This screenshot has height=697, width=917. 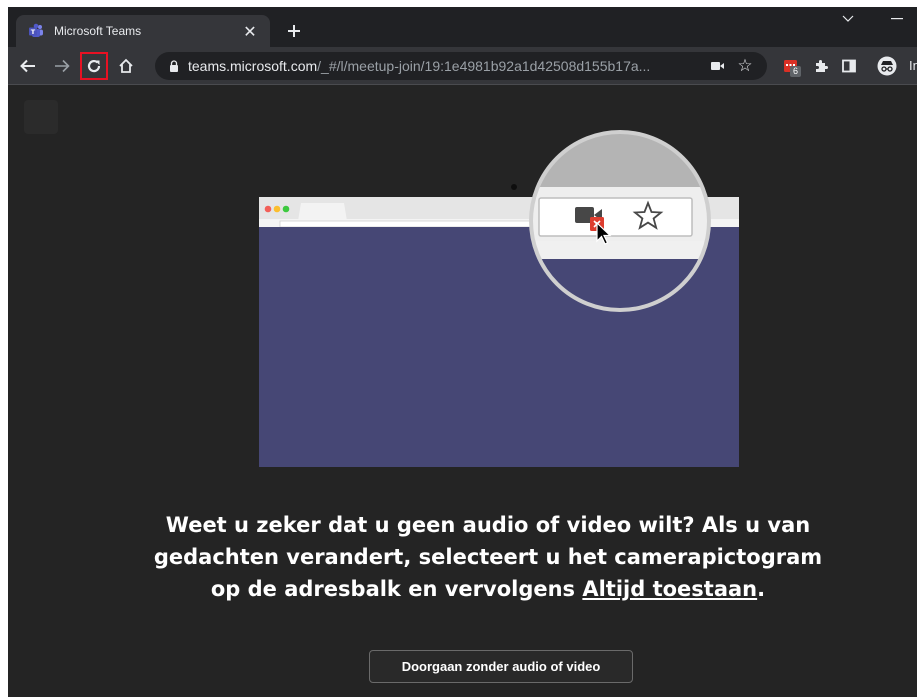 I want to click on tab-microsoft-teams: T Microsoft Teams ✕, so click(x=143, y=31).